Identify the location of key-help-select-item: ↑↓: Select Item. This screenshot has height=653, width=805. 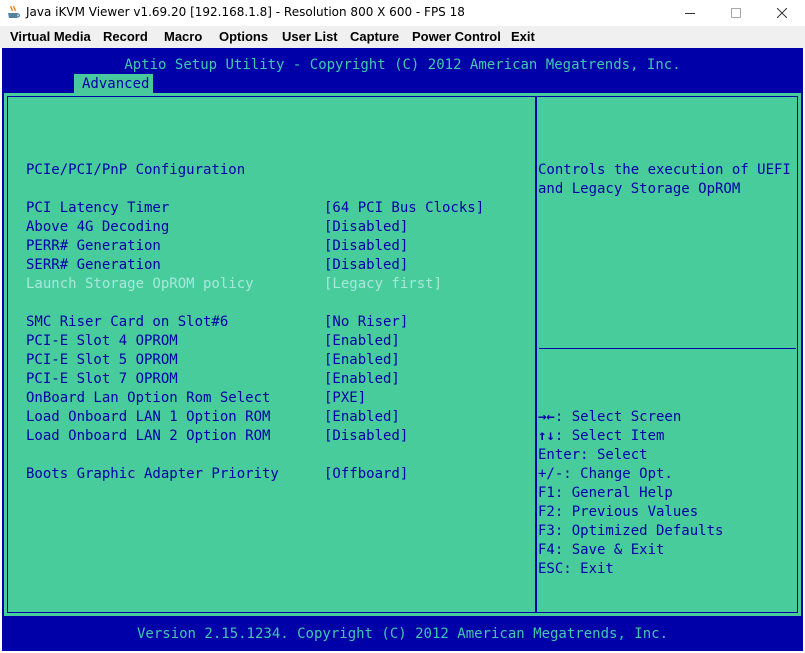
(601, 436).